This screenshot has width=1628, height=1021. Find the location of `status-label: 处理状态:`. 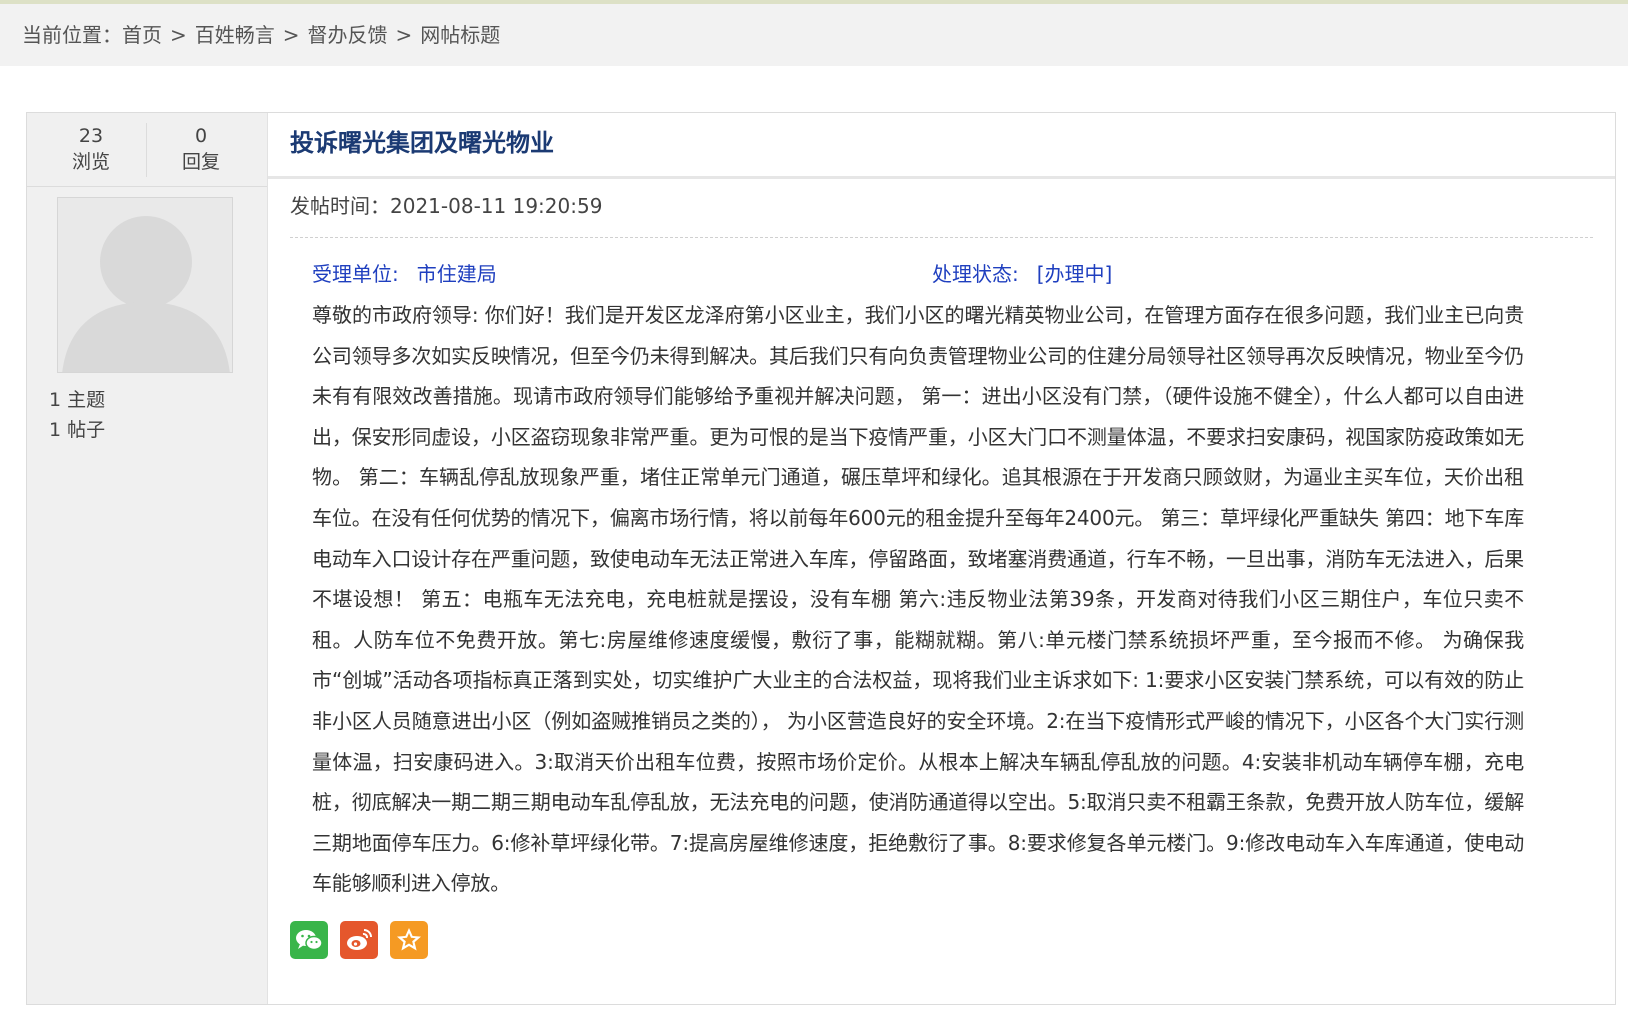

status-label: 处理状态: is located at coordinates (975, 274).